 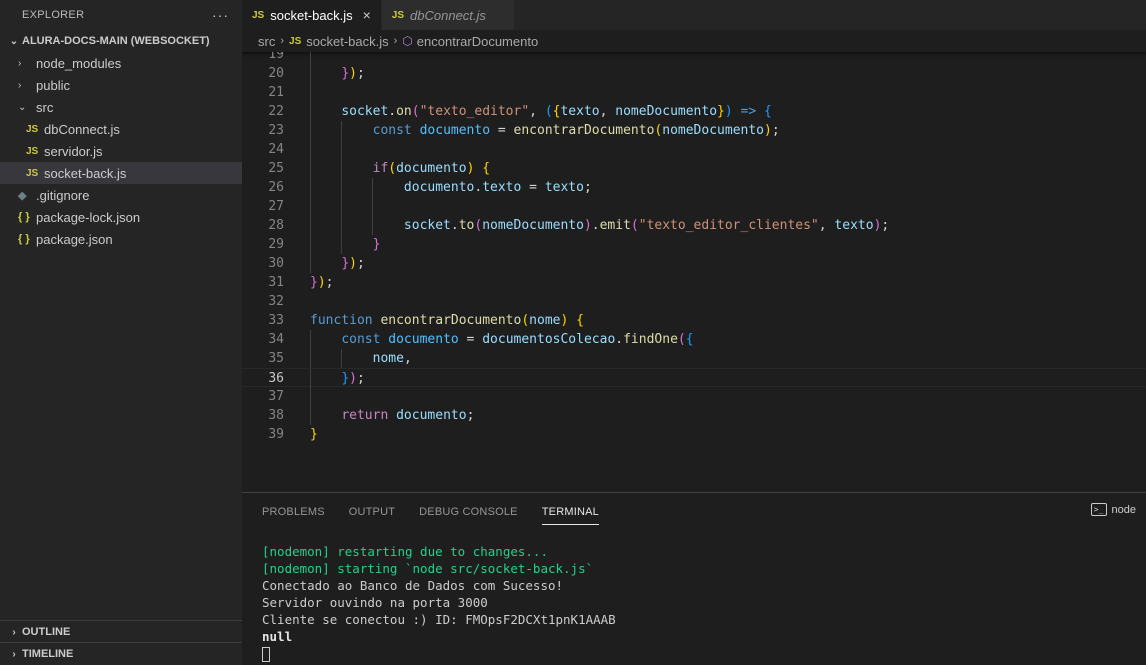 I want to click on workspace-title: ALURA-DOCS-MAIN (WEBSOCKET), so click(x=116, y=41).